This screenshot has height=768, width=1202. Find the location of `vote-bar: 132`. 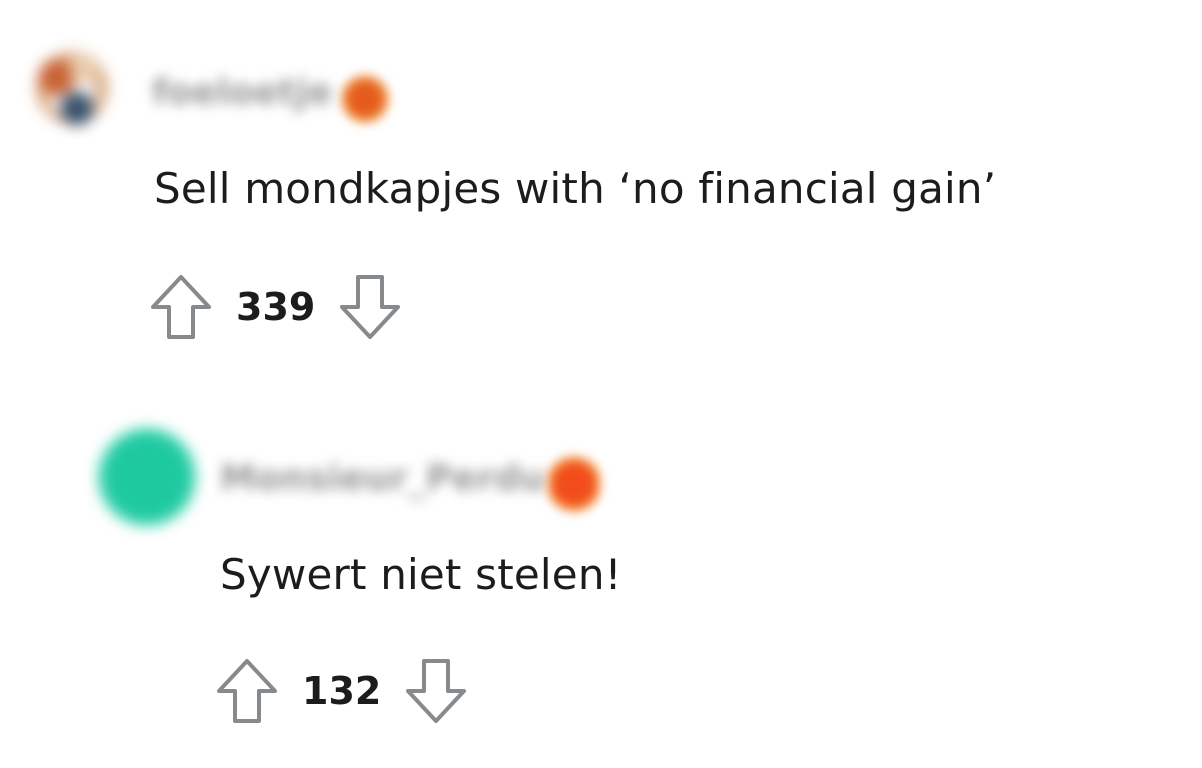

vote-bar: 132 is located at coordinates (341, 691).